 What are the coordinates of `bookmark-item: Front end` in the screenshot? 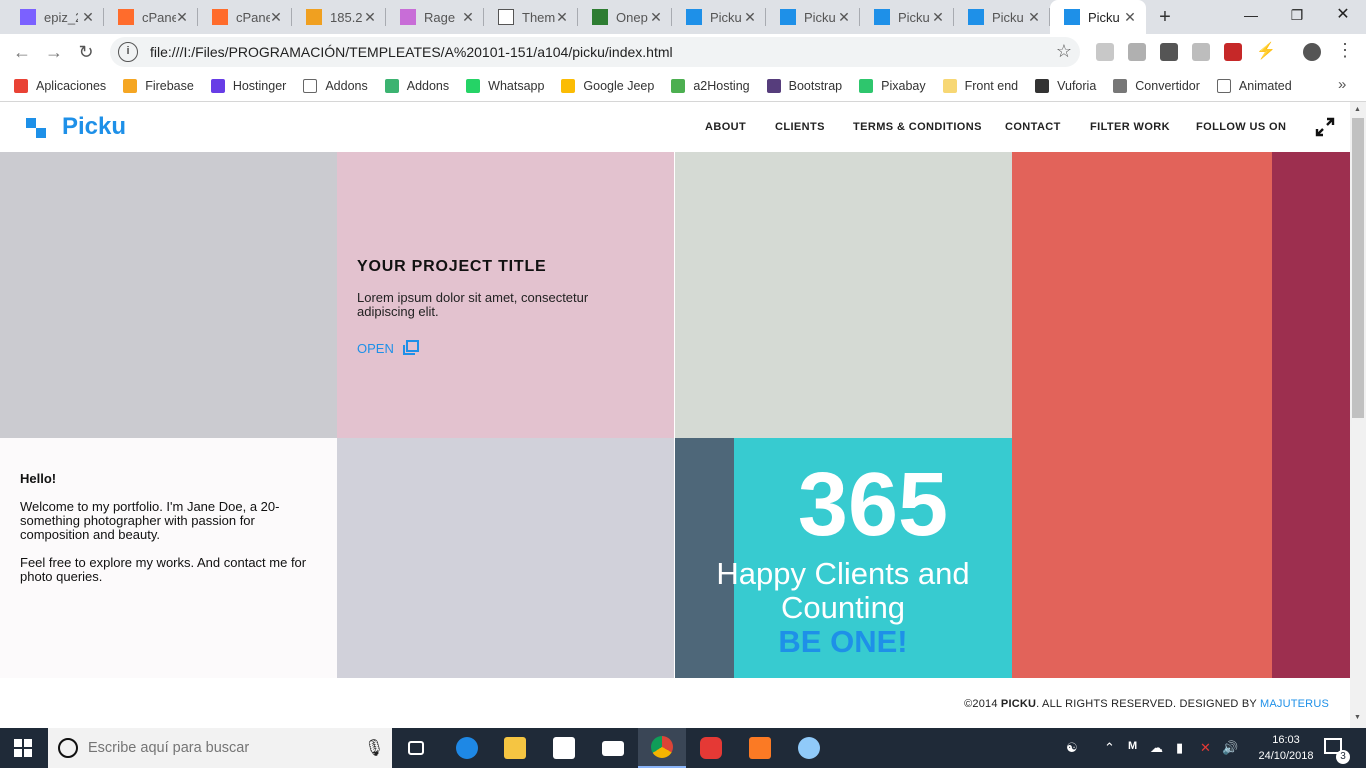 It's located at (980, 85).